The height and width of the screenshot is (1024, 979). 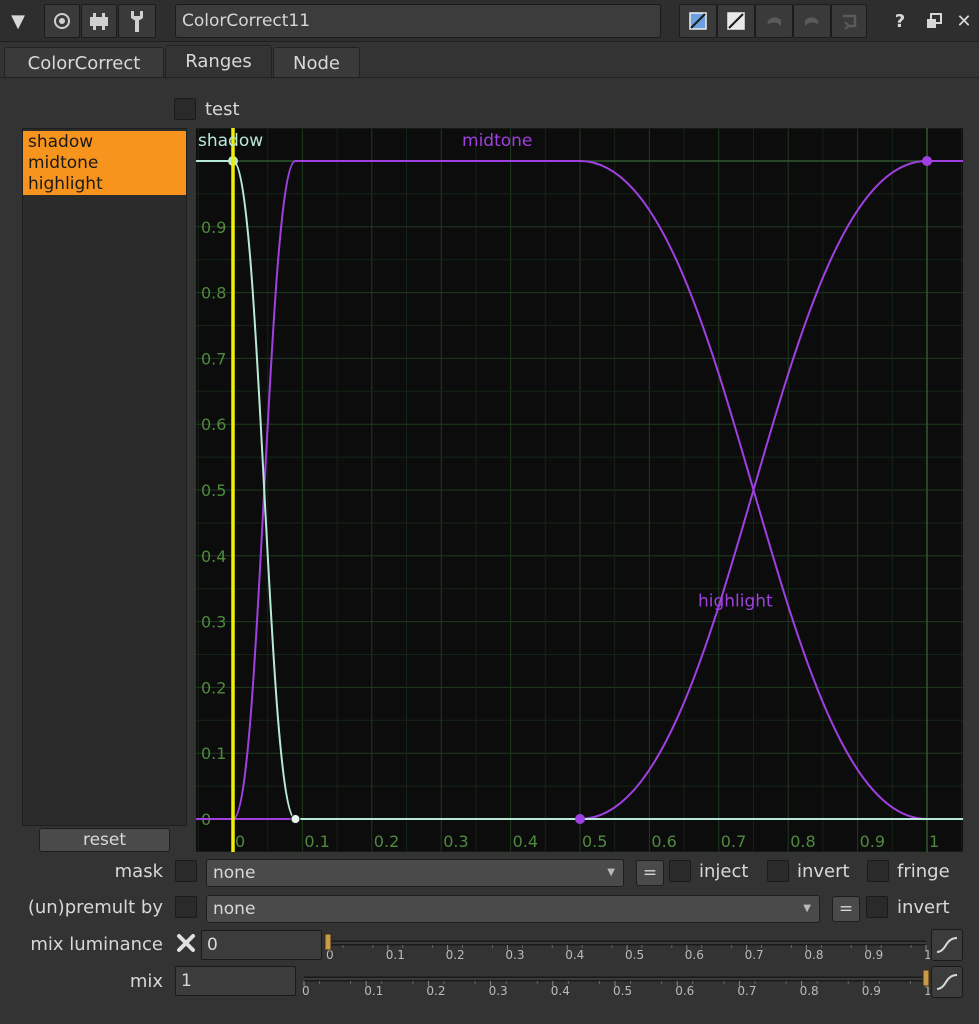 I want to click on color-swatch-alt-icon, so click(x=736, y=21).